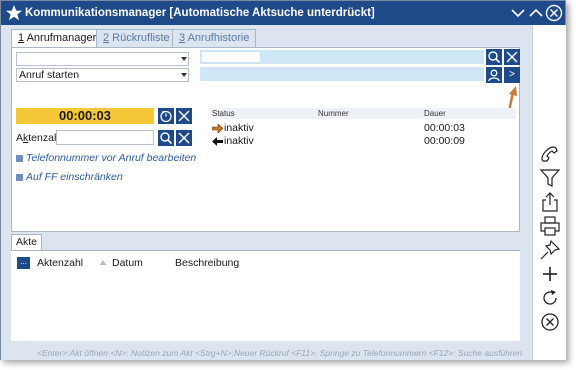 The image size is (576, 370). I want to click on aktenzahl-clear-button, so click(184, 138).